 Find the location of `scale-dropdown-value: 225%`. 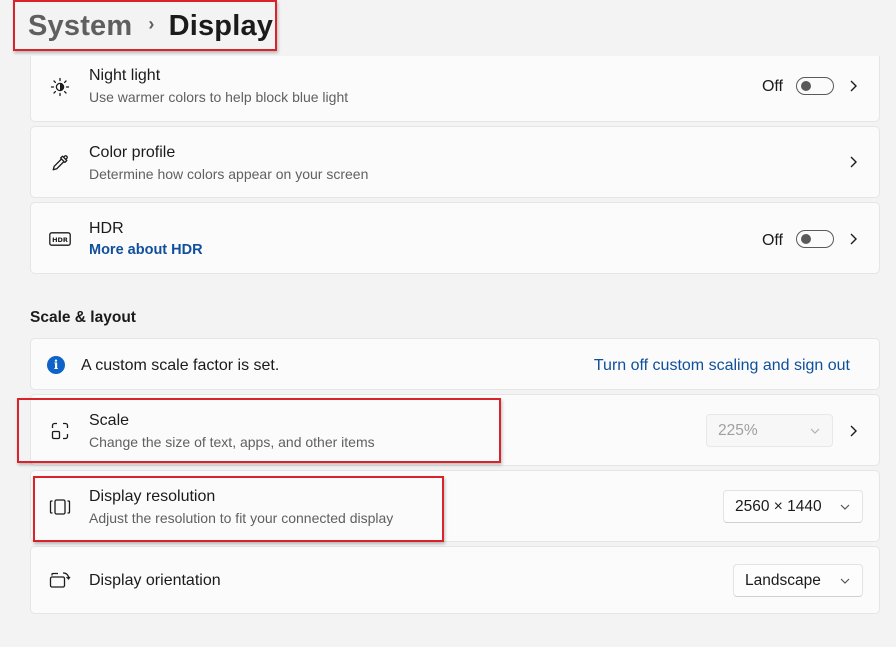

scale-dropdown-value: 225% is located at coordinates (738, 430).